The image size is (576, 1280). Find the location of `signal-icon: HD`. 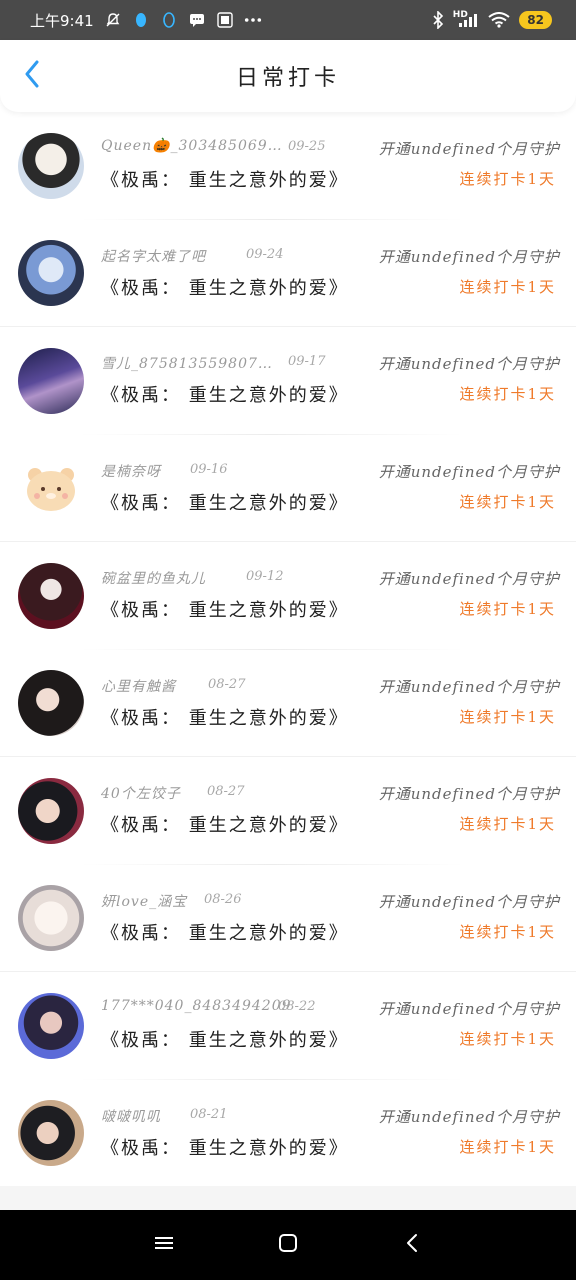

signal-icon: HD is located at coordinates (465, 19).